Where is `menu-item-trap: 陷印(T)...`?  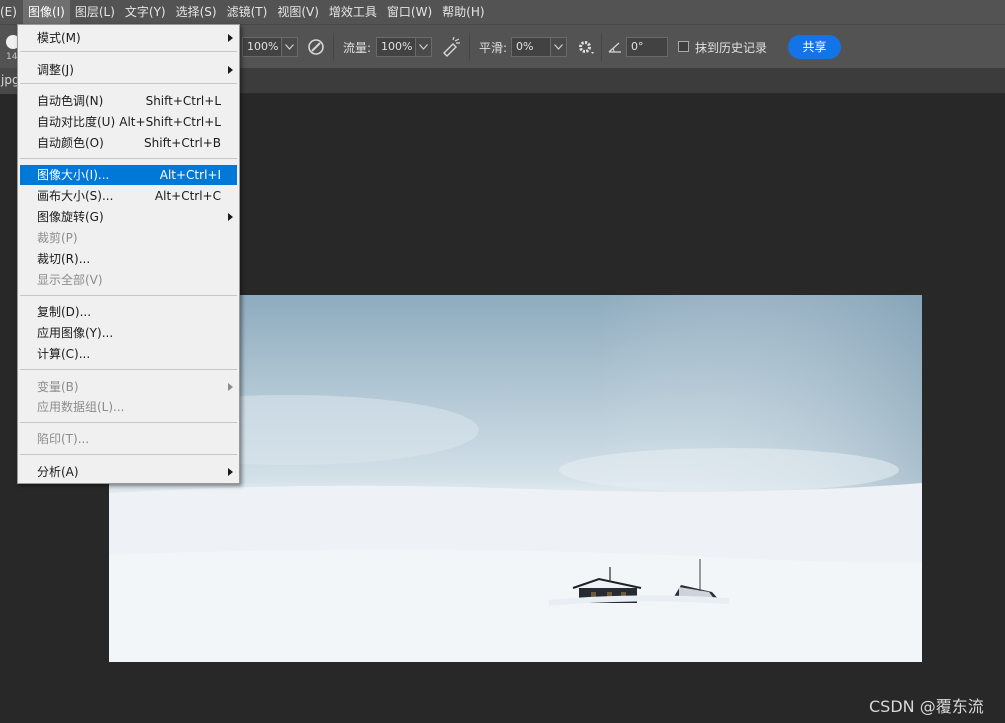 menu-item-trap: 陷印(T)... is located at coordinates (128, 439).